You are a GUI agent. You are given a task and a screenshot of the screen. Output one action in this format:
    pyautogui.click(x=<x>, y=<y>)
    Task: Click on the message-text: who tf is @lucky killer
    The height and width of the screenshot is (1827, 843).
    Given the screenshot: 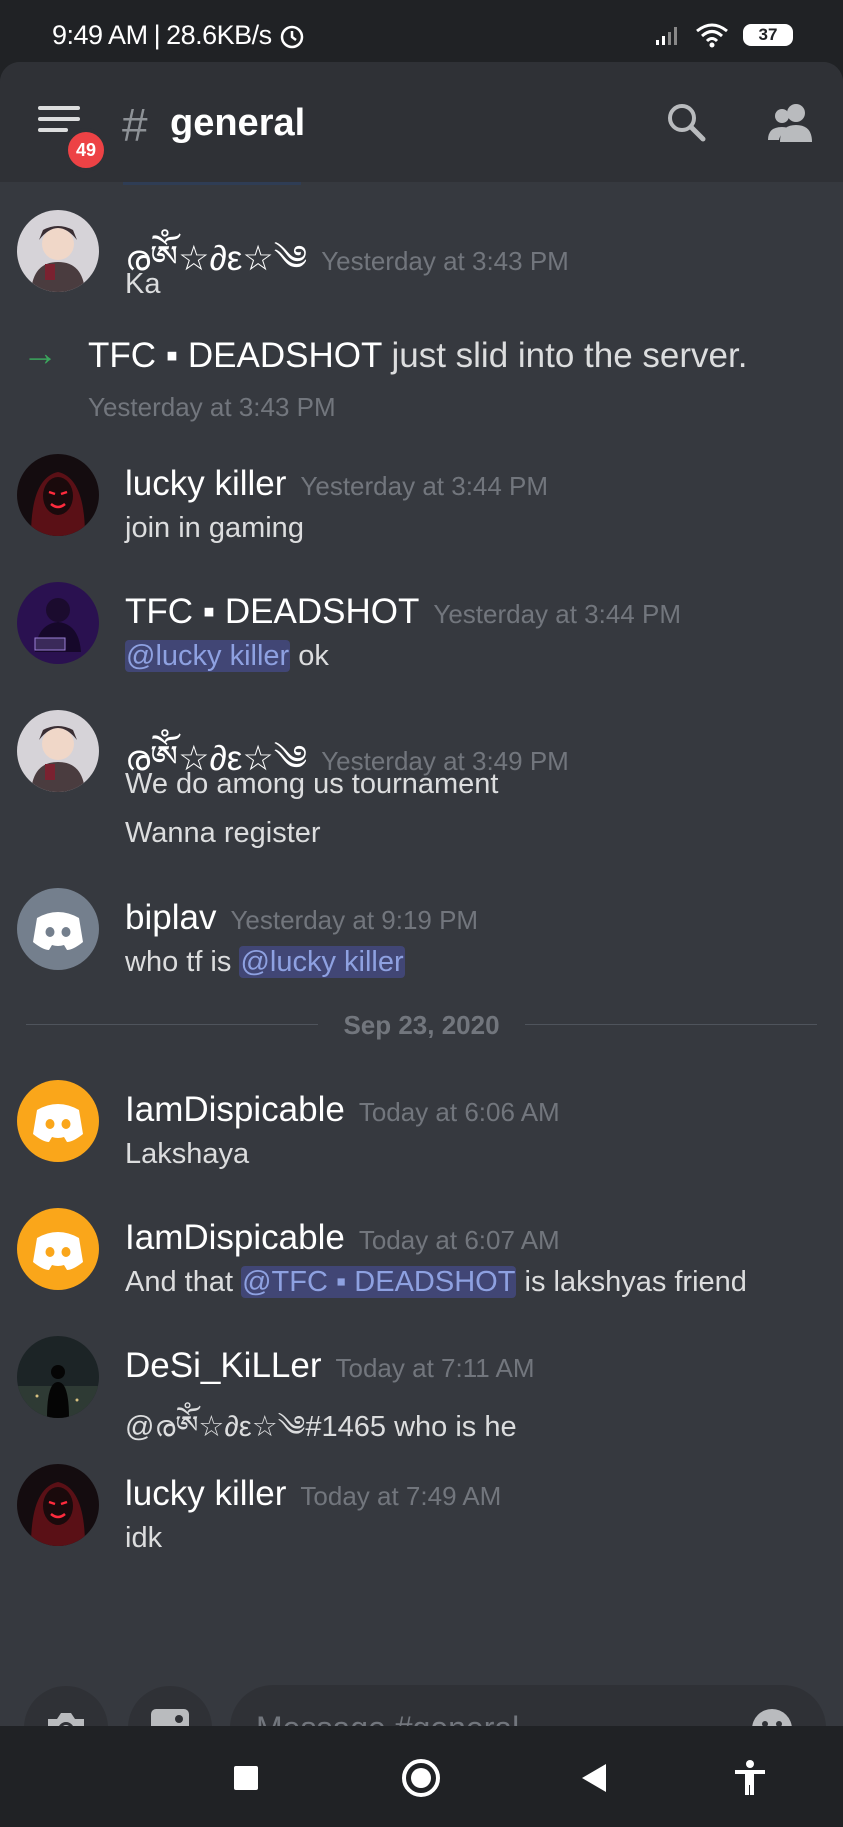 What is the action you would take?
    pyautogui.click(x=265, y=962)
    